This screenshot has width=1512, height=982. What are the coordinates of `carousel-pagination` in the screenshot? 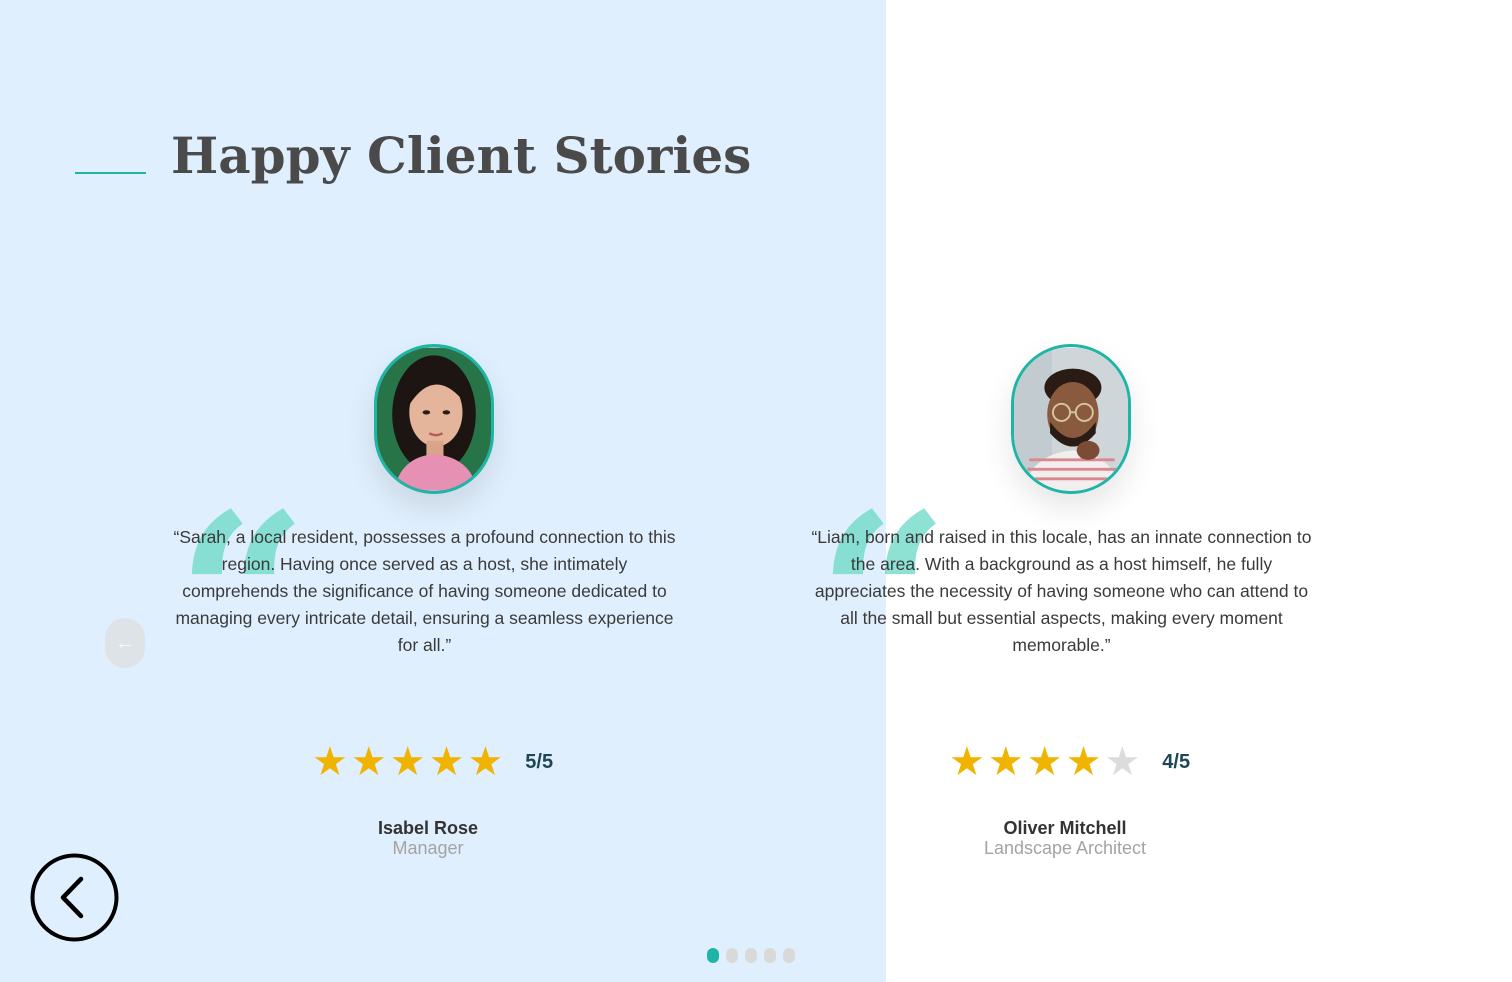 It's located at (751, 955).